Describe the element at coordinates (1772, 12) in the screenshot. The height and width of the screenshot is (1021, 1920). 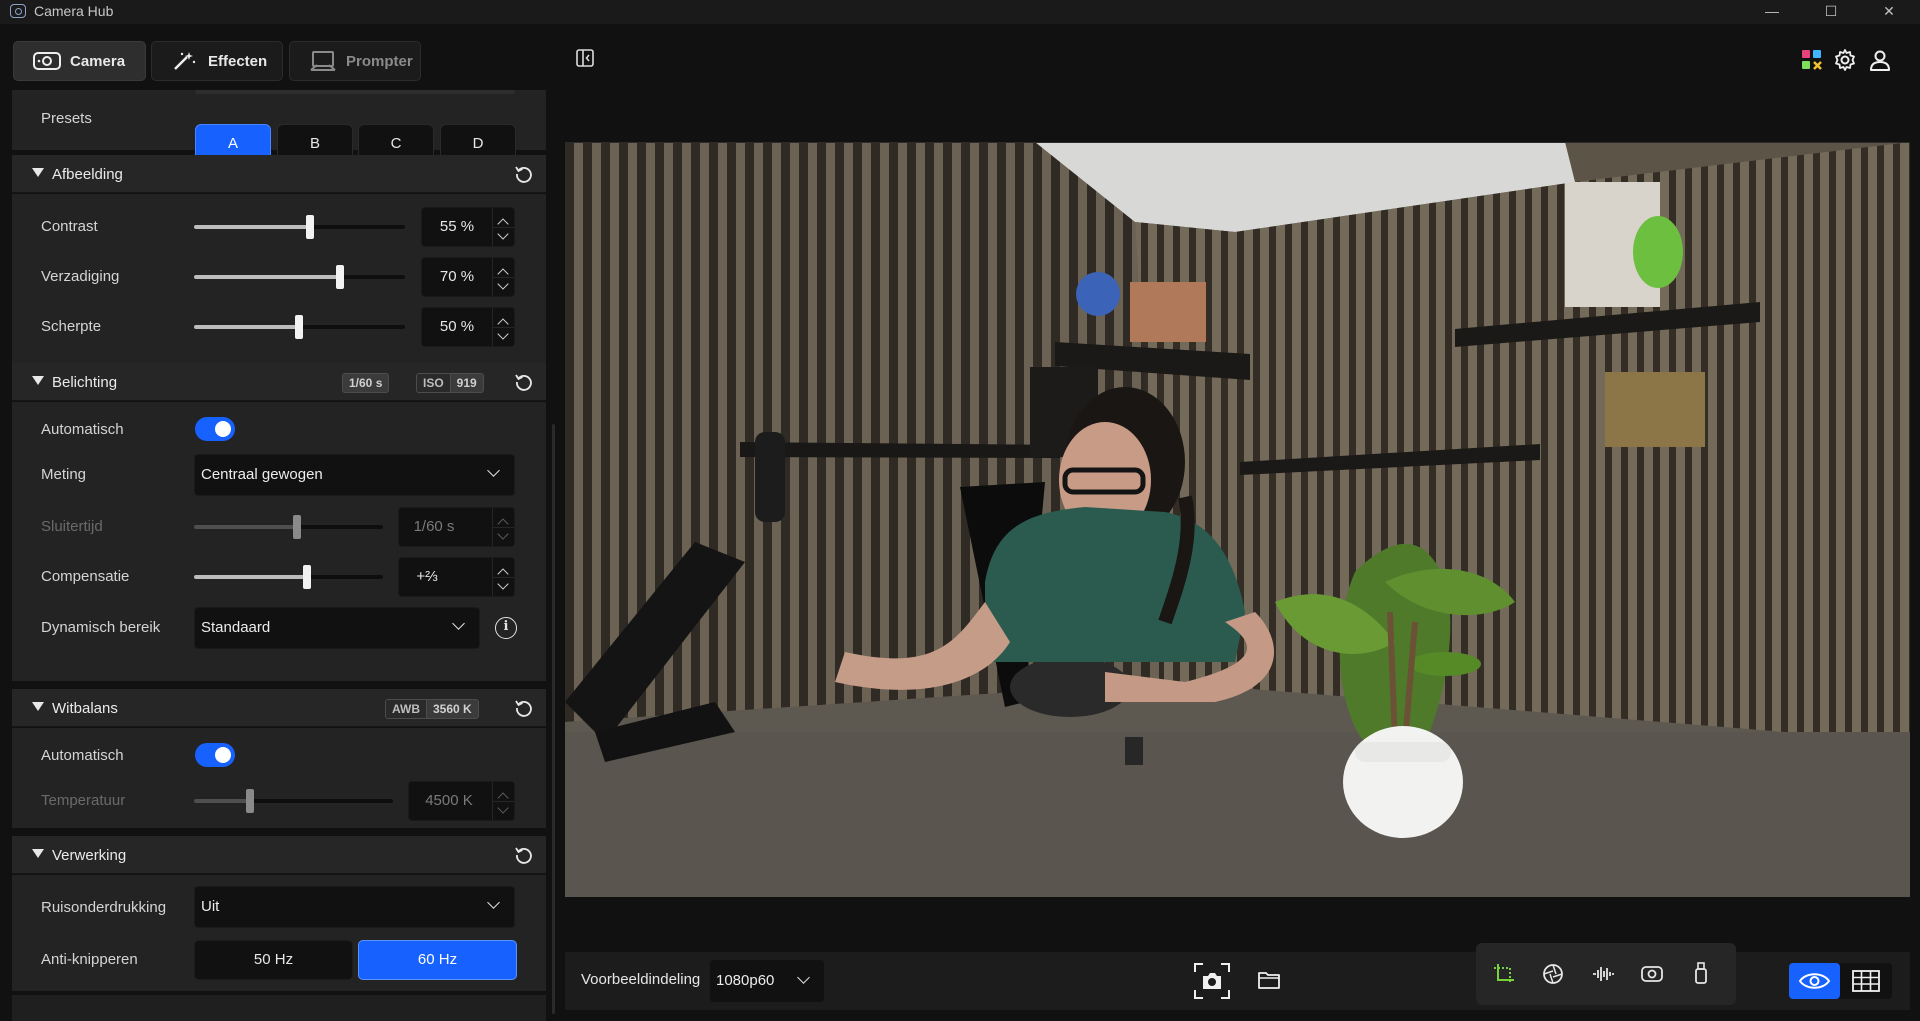
I see `minimize-button: —` at that location.